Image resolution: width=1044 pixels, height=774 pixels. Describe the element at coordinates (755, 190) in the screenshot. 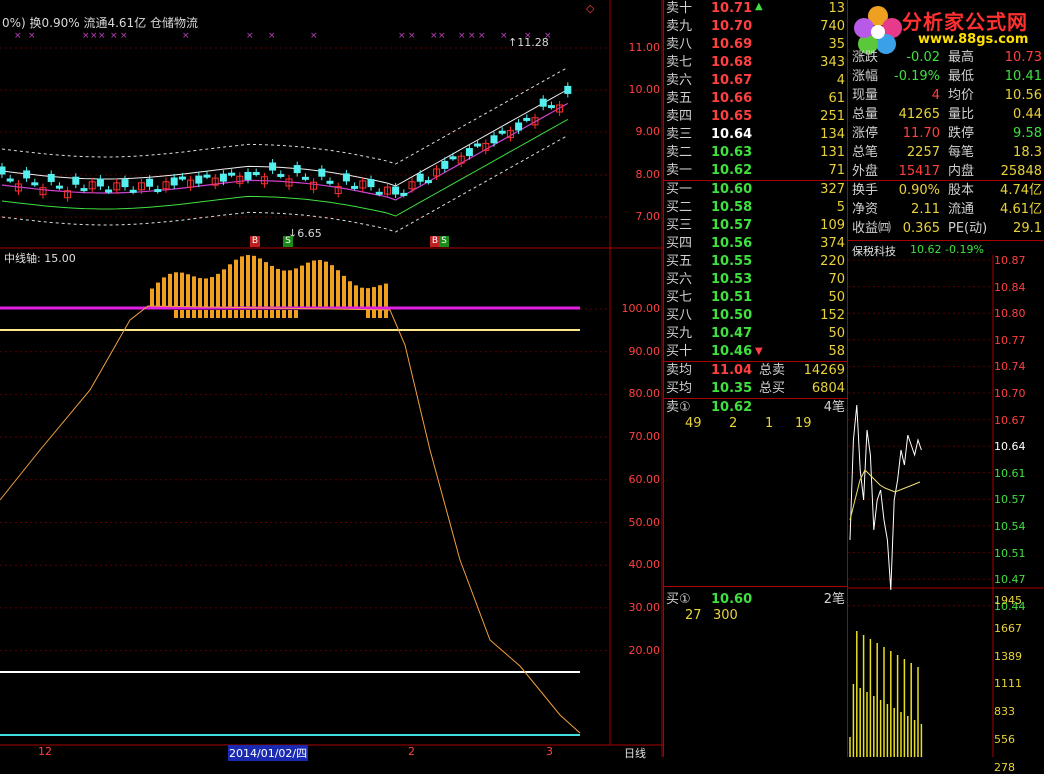

I see `bid-row: 买一 10.60 327` at that location.